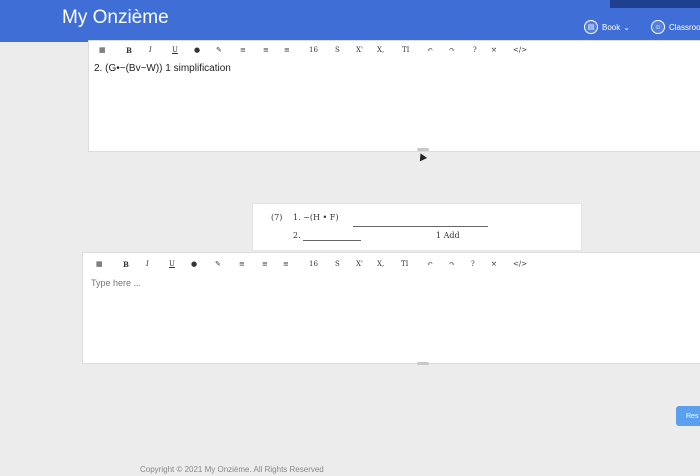 The width and height of the screenshot is (700, 476). I want to click on book-menu-button: ▤ Book ⌄, so click(607, 27).